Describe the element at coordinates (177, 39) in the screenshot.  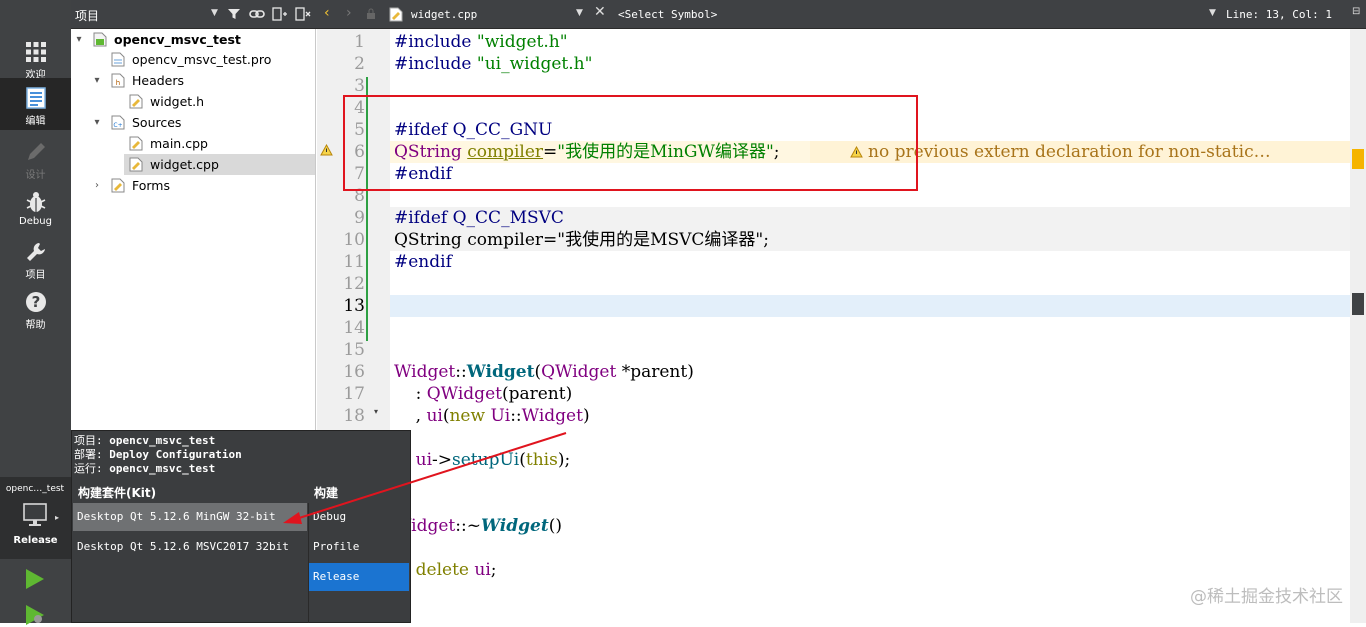
I see `tree-item-label: opencv_msvc_test` at that location.